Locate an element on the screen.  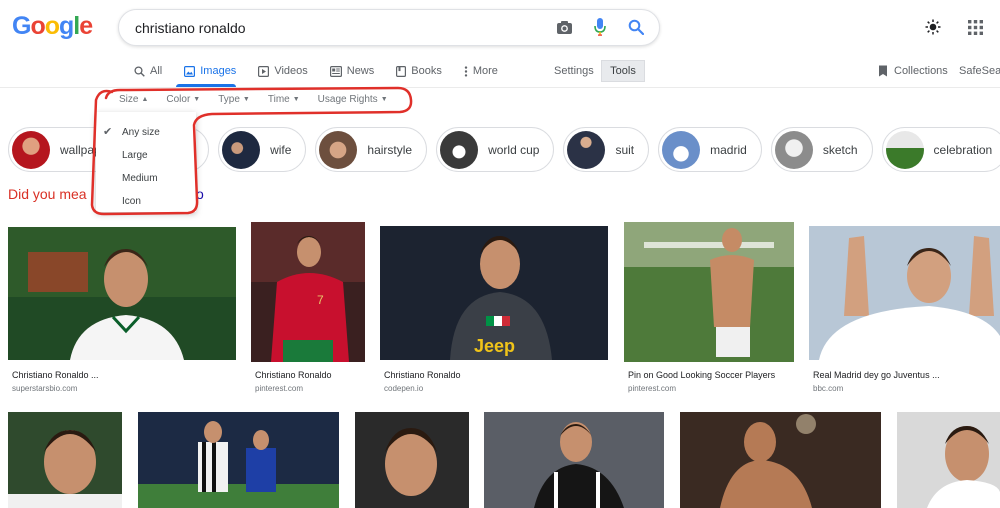
logo-letter: e is located at coordinates (86, 26).